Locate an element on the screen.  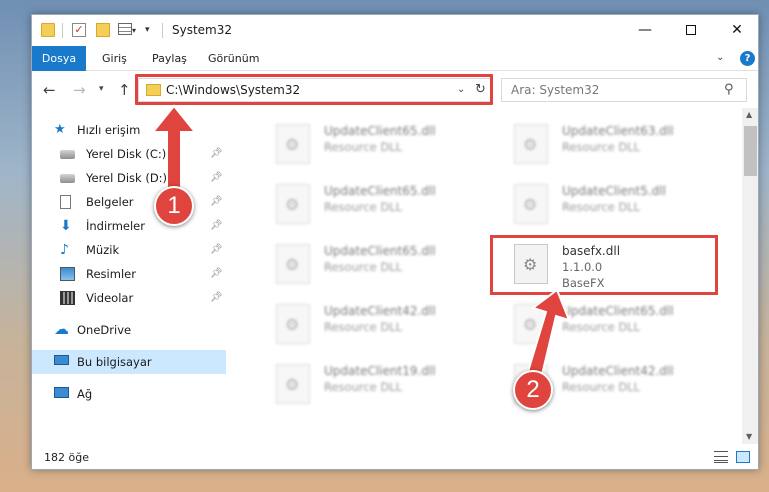
step-1-badge: 1 is located at coordinates (174, 206).